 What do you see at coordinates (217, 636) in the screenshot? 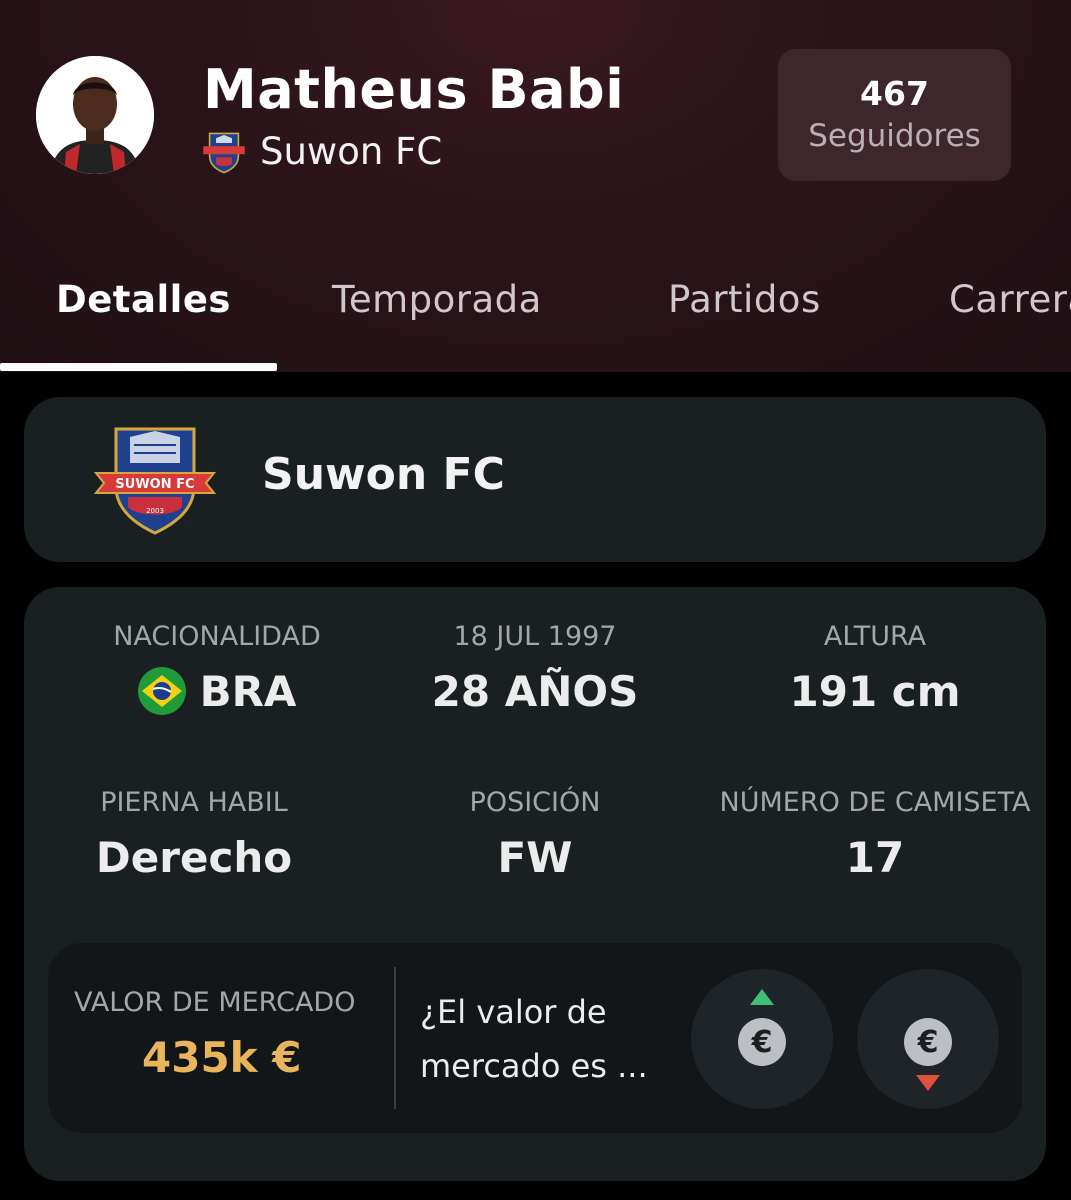
I see `stat-nationality-label: NACIONALIDAD` at bounding box center [217, 636].